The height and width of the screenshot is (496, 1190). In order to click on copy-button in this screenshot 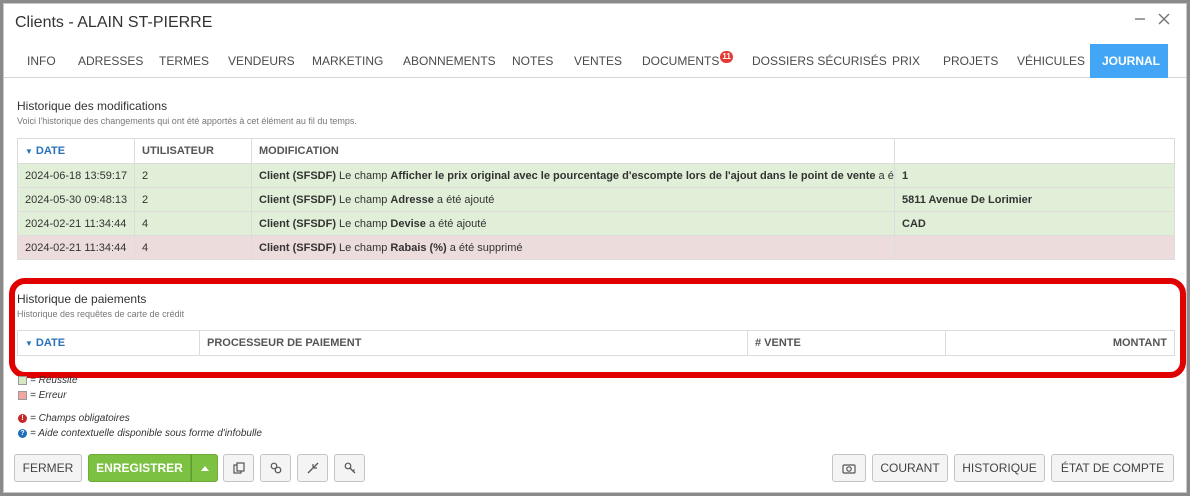, I will do `click(238, 468)`.